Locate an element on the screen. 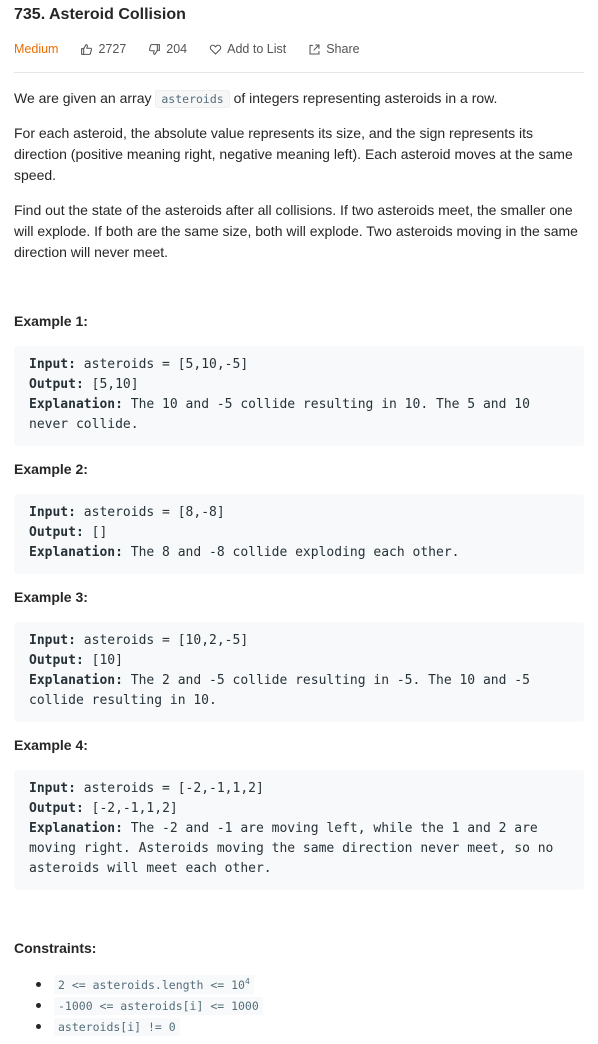 The width and height of the screenshot is (598, 1044). share-button: Share is located at coordinates (334, 49).